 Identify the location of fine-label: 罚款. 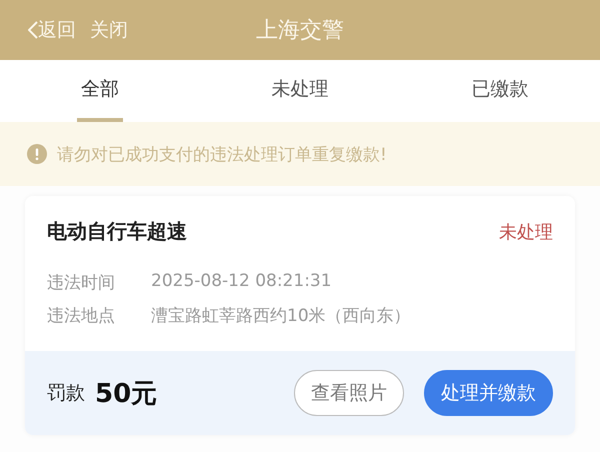
(66, 393).